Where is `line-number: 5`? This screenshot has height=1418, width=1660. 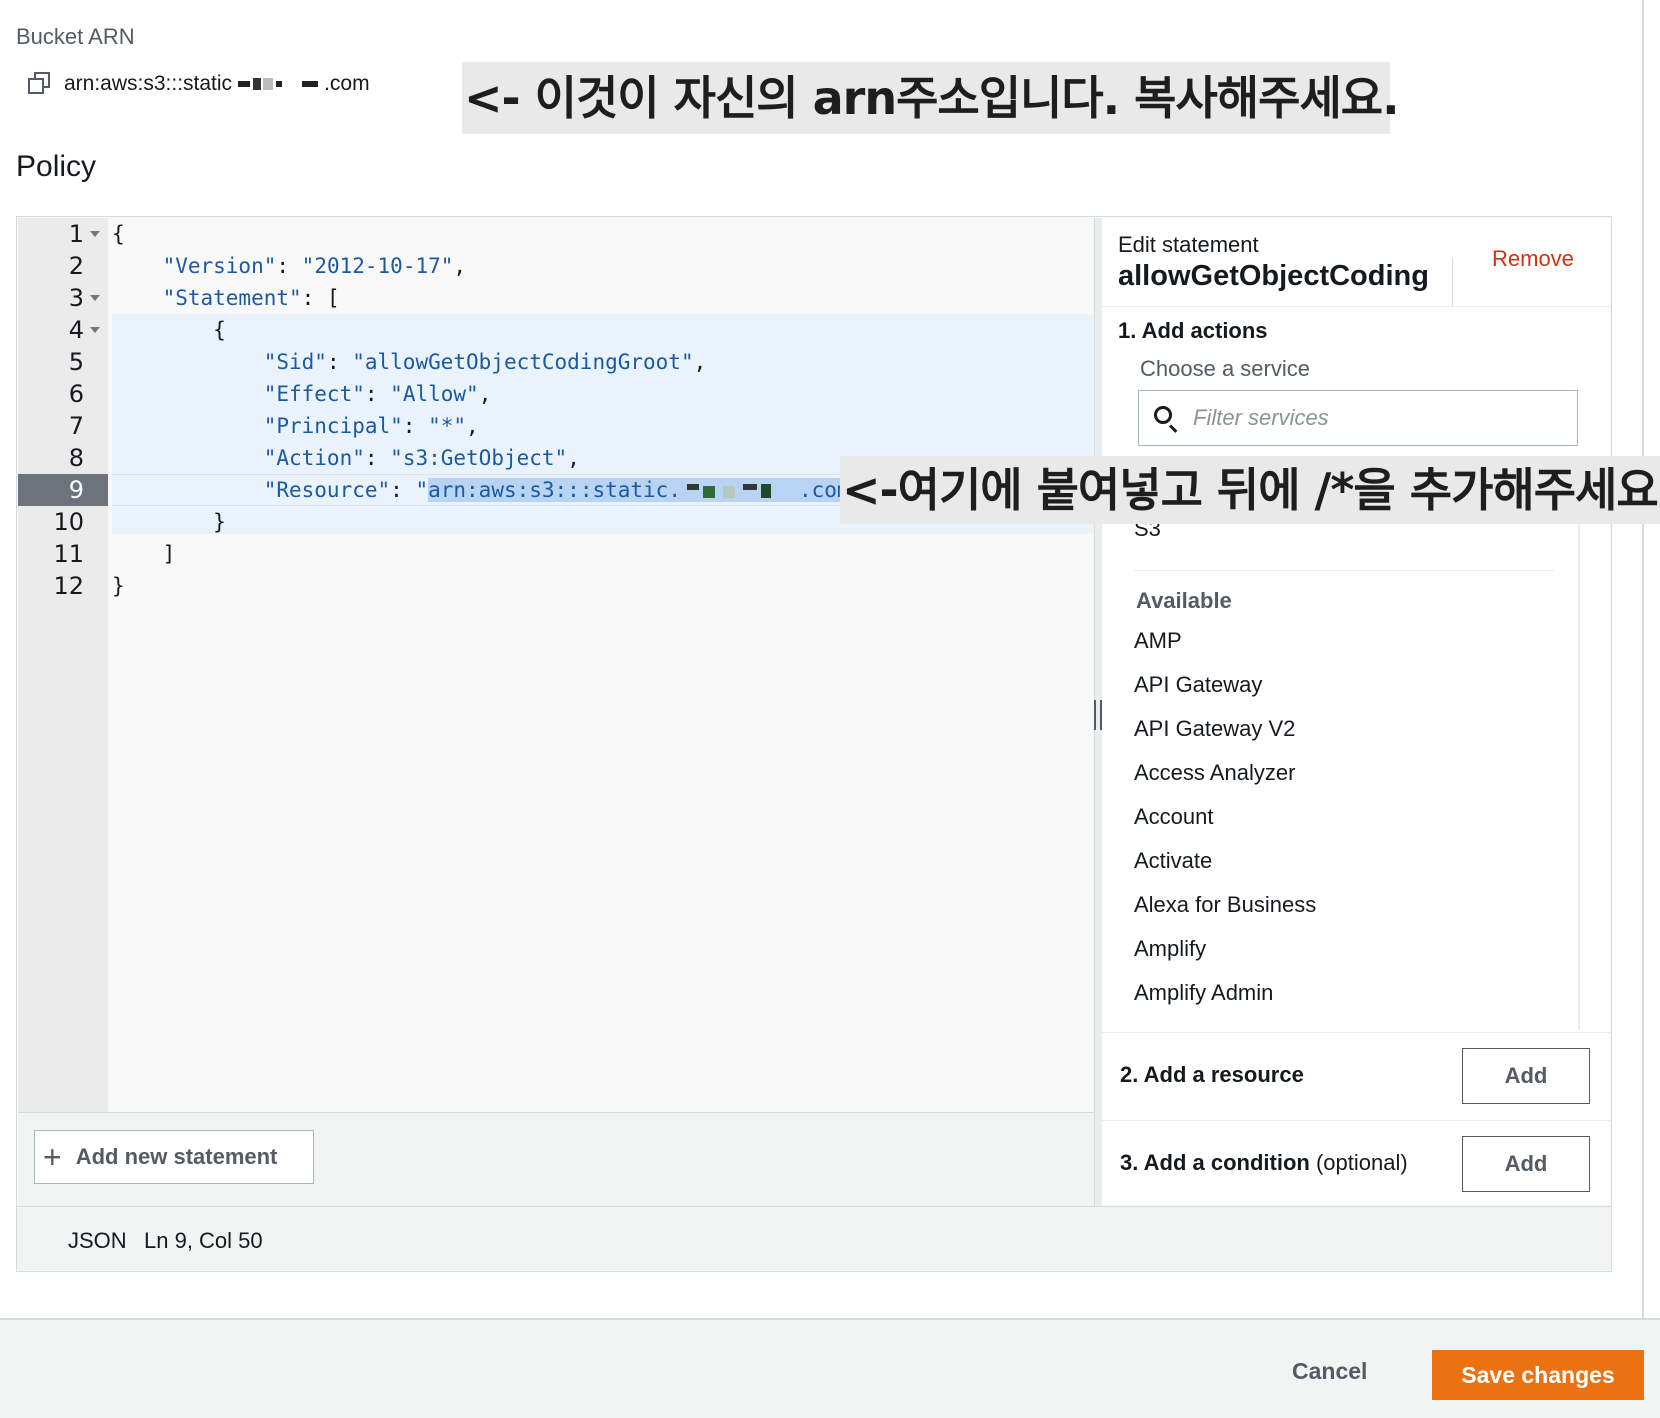
line-number: 5 is located at coordinates (76, 362).